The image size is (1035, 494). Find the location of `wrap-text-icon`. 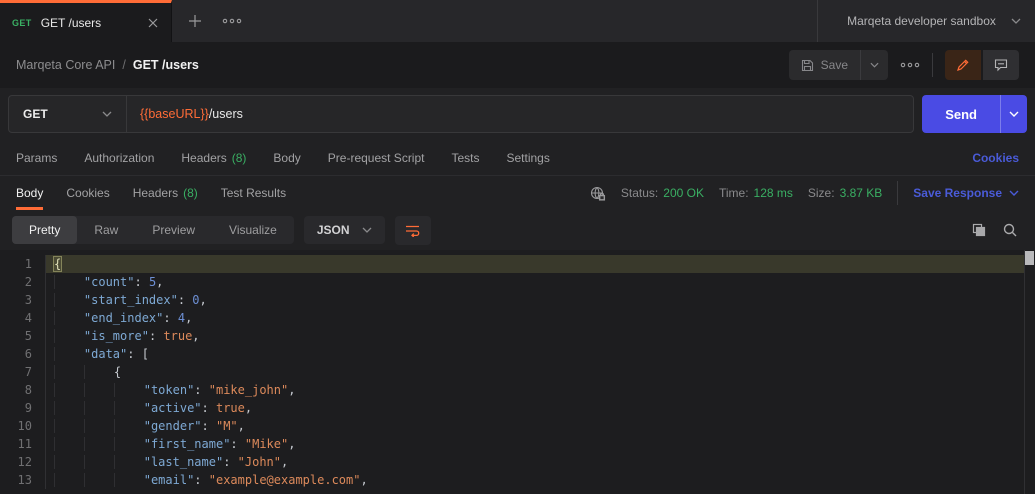

wrap-text-icon is located at coordinates (412, 230).